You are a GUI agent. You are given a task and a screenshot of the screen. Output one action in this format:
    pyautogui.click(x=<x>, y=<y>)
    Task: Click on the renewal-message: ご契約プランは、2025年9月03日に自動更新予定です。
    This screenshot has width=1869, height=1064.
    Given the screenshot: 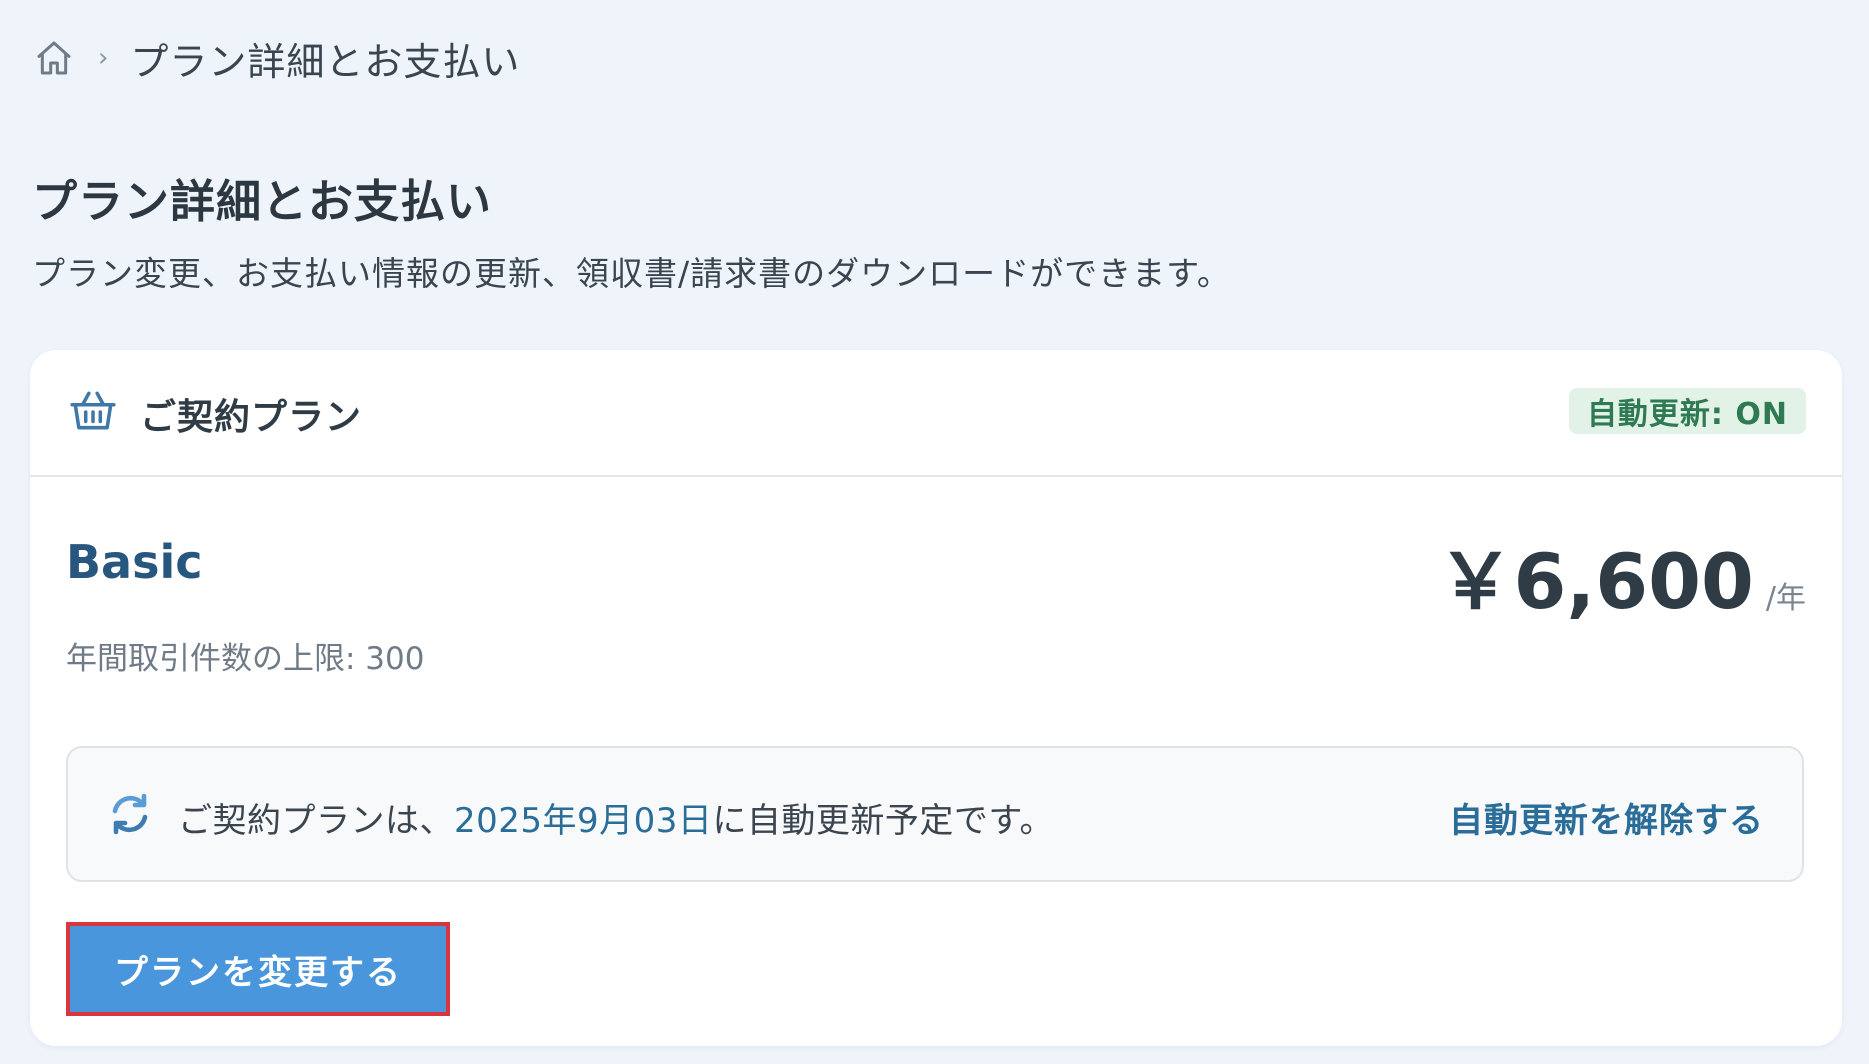 What is the action you would take?
    pyautogui.click(x=616, y=817)
    